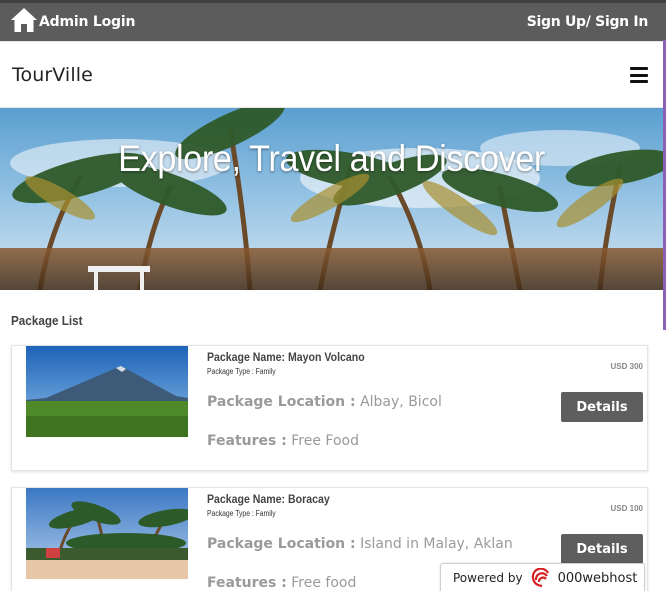 Image resolution: width=666 pixels, height=591 pixels. I want to click on signup-signin-link: Sign Up/ Sign In, so click(588, 22).